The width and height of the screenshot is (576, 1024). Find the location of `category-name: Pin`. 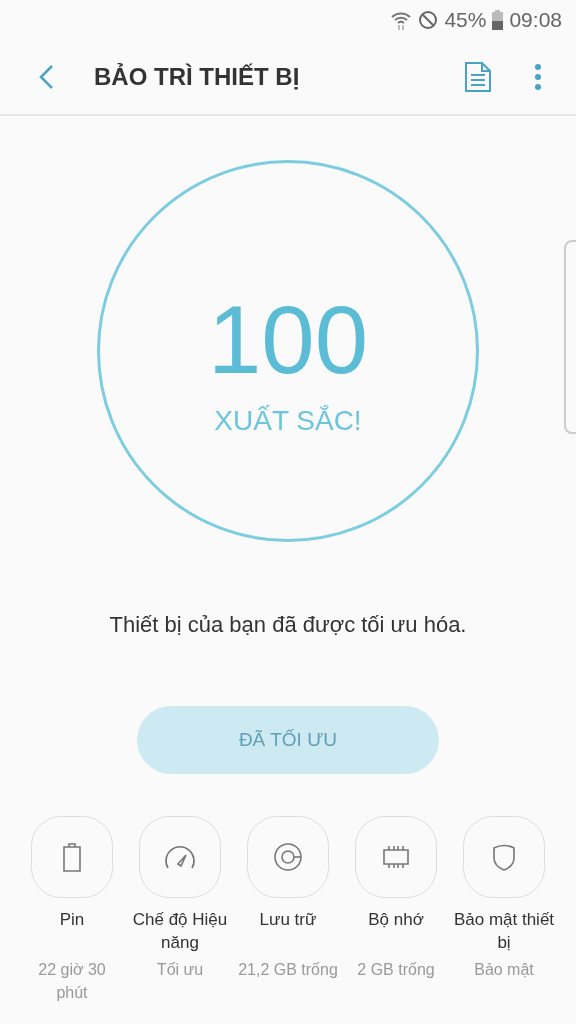

category-name: Pin is located at coordinates (72, 920).